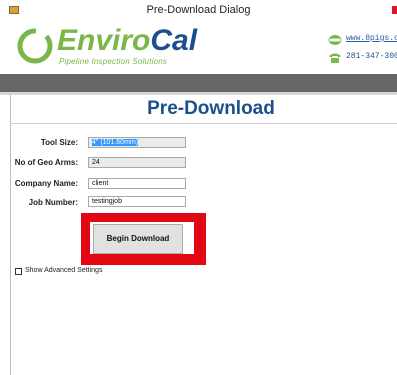 This screenshot has width=397, height=375. Describe the element at coordinates (104, 40) in the screenshot. I see `logo-enviro: Enviro` at that location.